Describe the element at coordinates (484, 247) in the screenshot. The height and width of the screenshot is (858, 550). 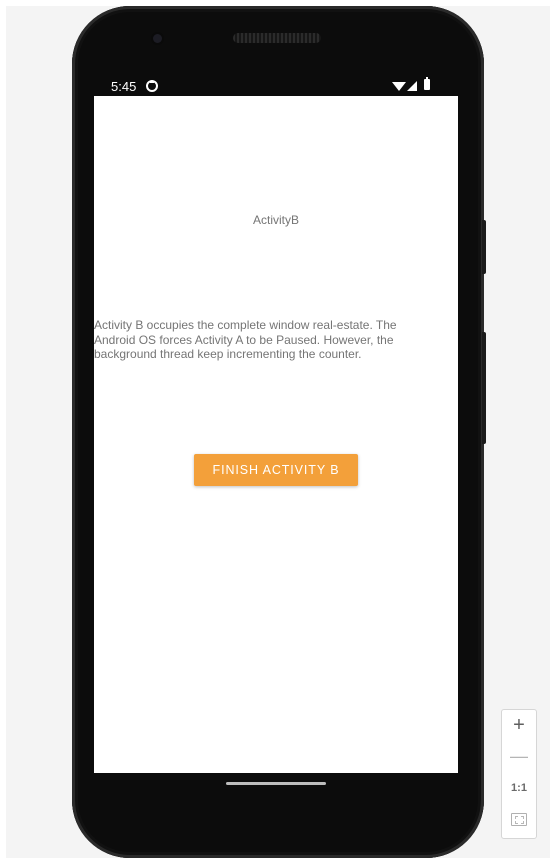
I see `power-button` at that location.